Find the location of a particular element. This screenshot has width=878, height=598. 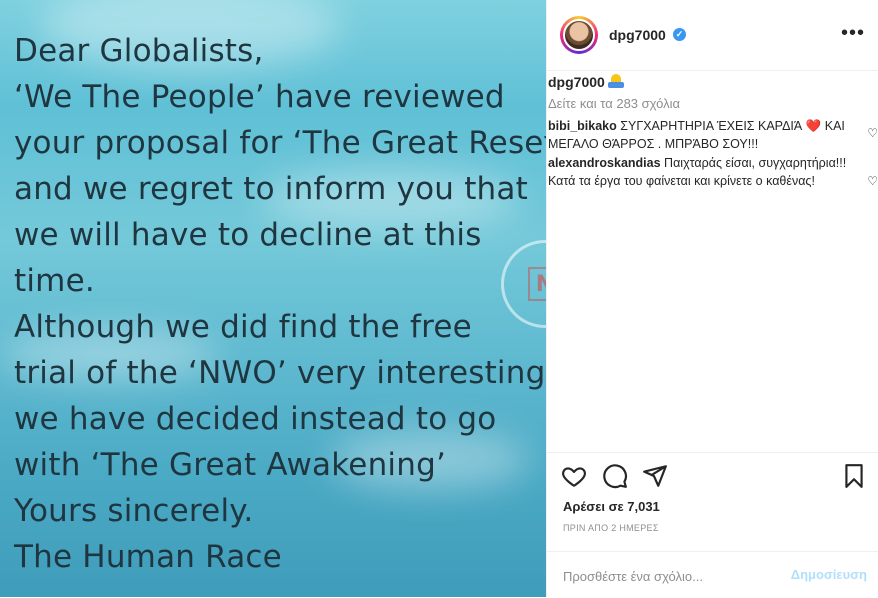

add-comment-bar: Δημοσίευση is located at coordinates (712, 574).